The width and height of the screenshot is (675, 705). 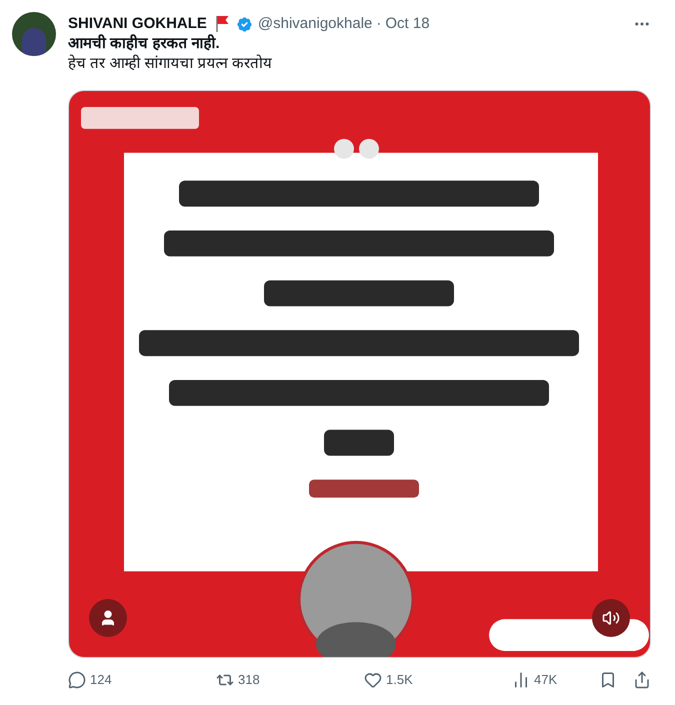 What do you see at coordinates (77, 679) in the screenshot?
I see `reply-icon` at bounding box center [77, 679].